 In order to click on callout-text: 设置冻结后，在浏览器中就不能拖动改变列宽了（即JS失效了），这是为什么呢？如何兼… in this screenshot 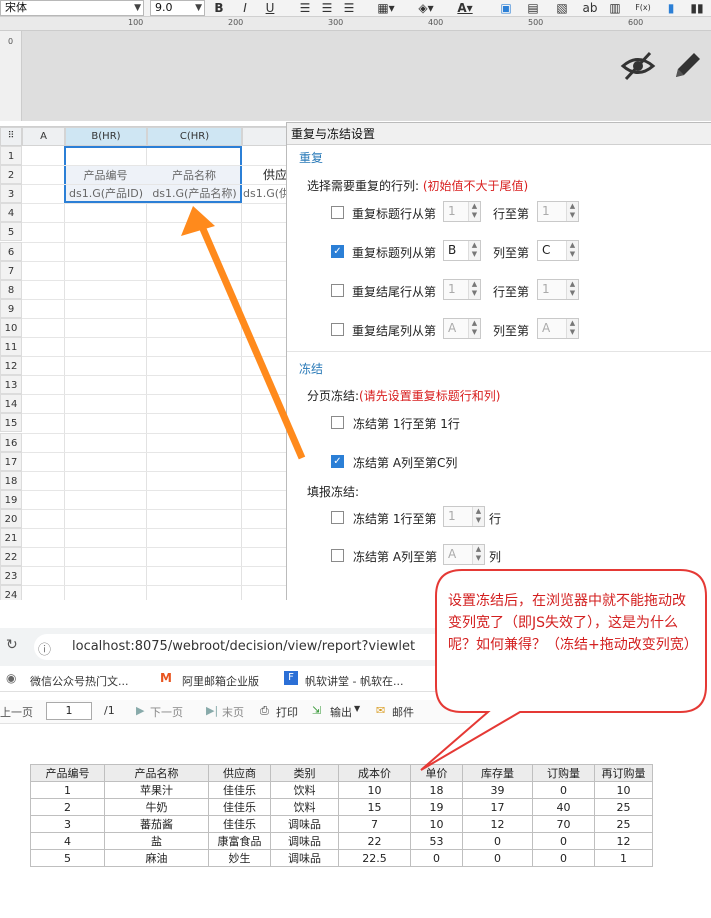, I will do `click(573, 623)`.